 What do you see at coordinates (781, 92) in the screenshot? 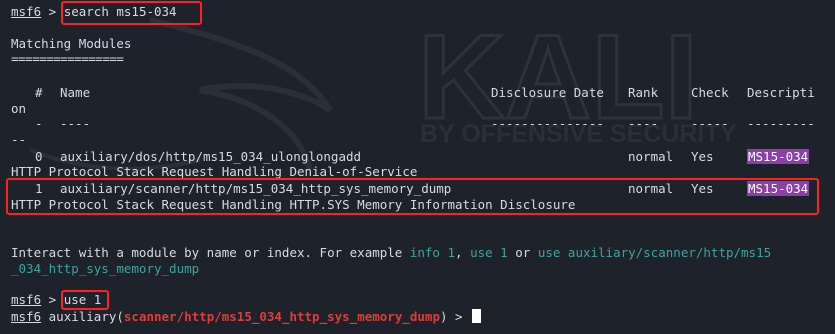
I see `header-desc: Descripti` at bounding box center [781, 92].